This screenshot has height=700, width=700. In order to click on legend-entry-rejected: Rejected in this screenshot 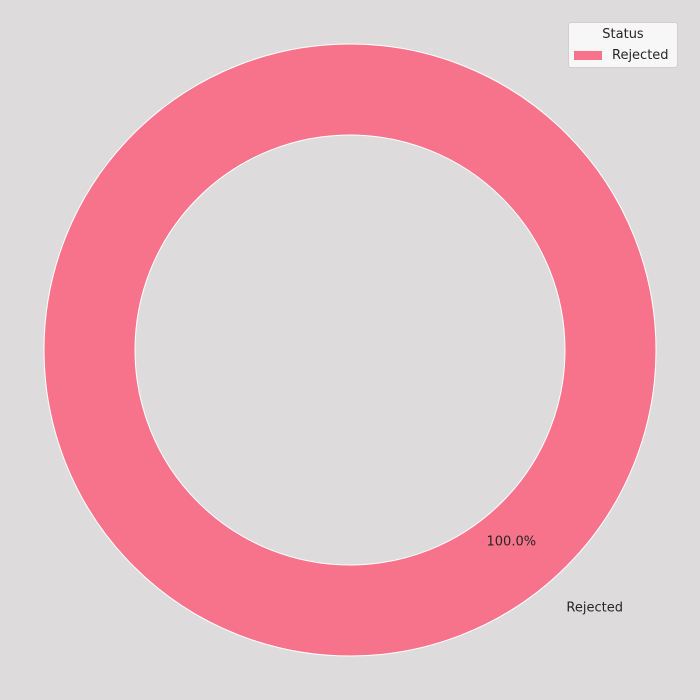, I will do `click(621, 55)`.